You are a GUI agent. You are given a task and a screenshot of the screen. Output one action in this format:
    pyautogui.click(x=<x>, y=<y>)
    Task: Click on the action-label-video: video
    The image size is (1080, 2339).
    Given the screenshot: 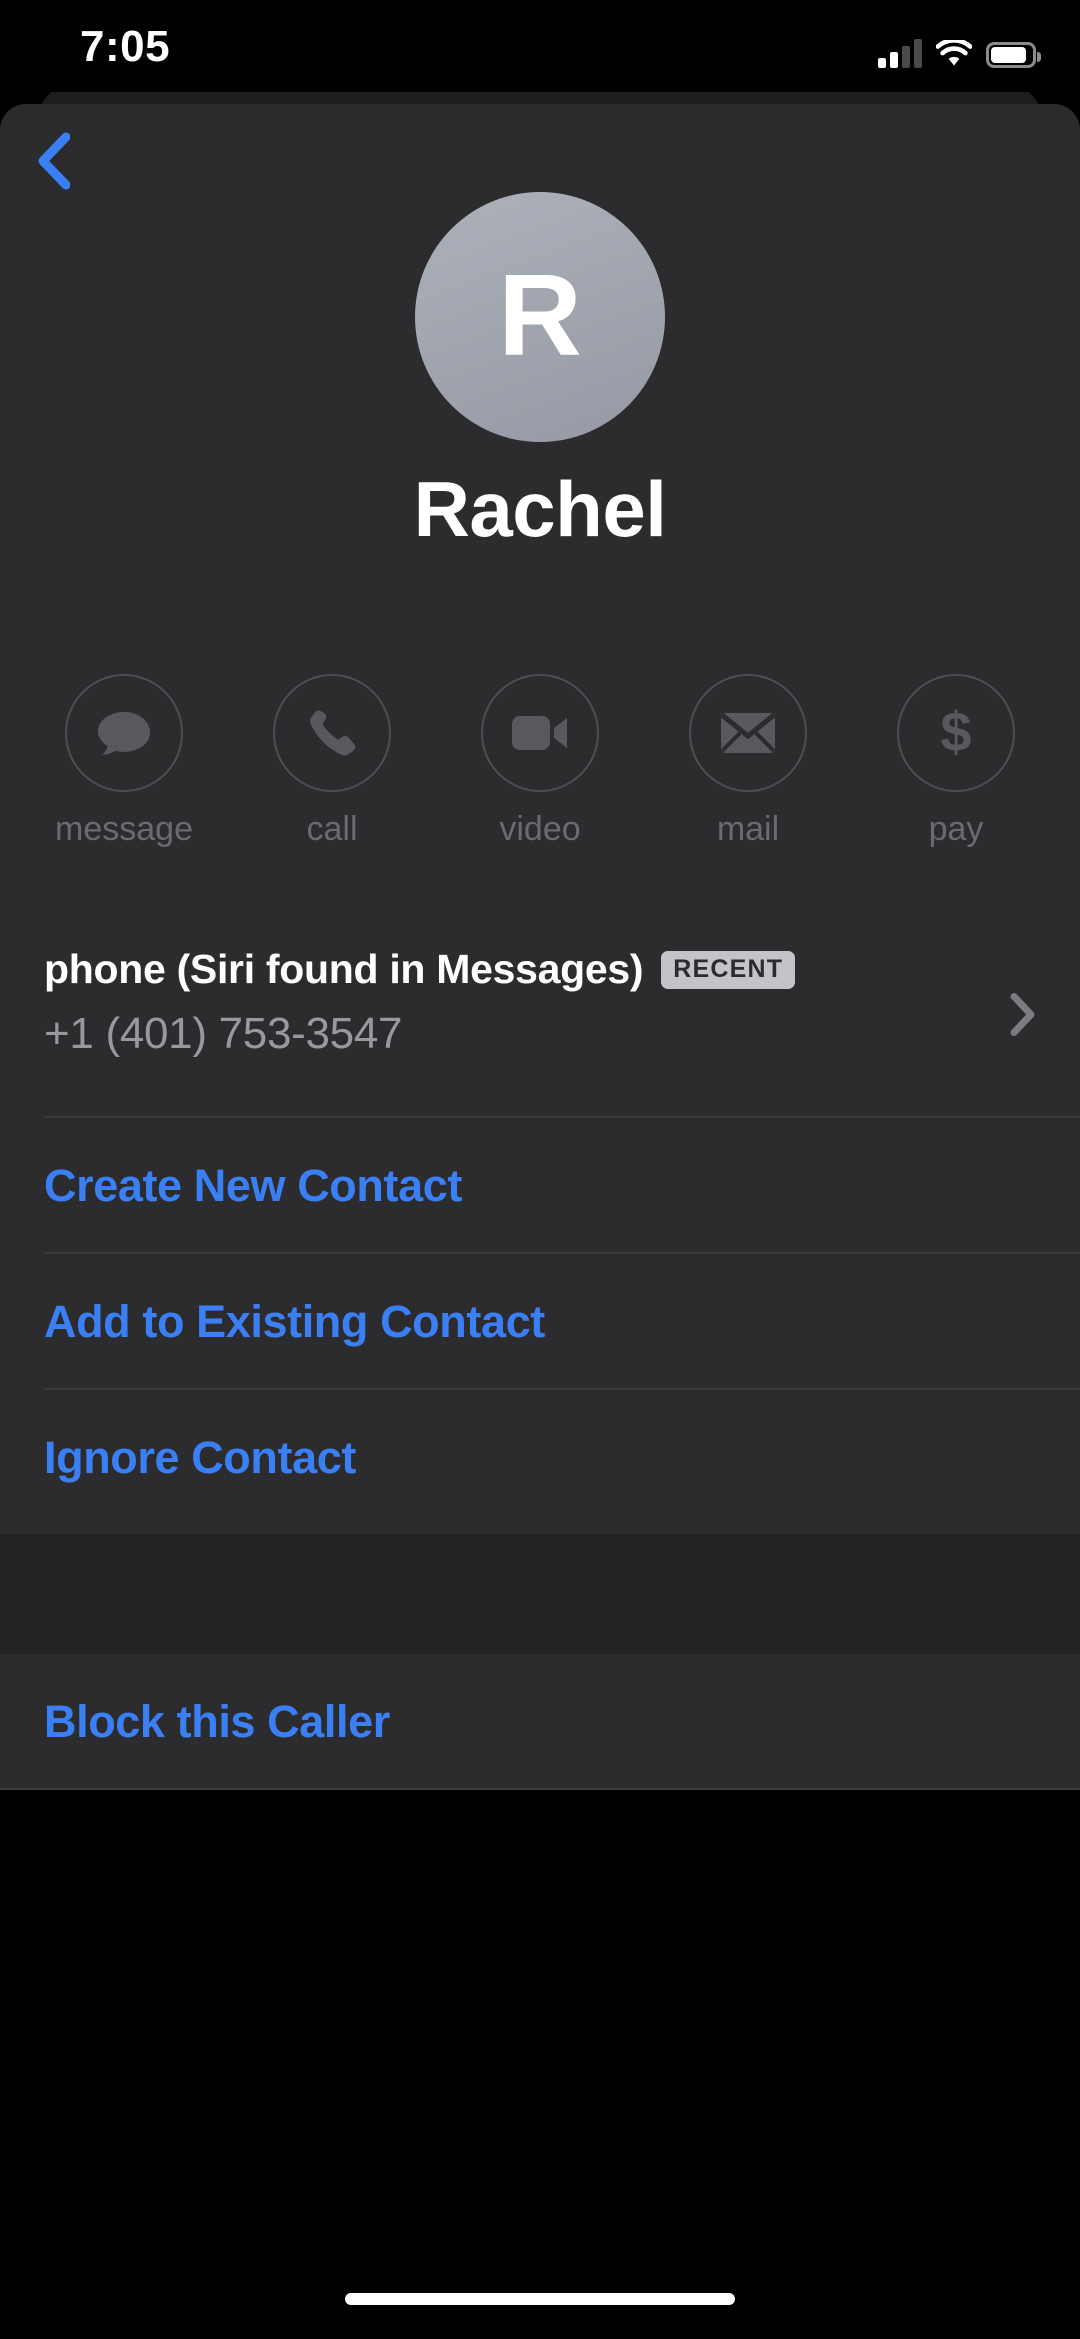 What is the action you would take?
    pyautogui.click(x=540, y=829)
    